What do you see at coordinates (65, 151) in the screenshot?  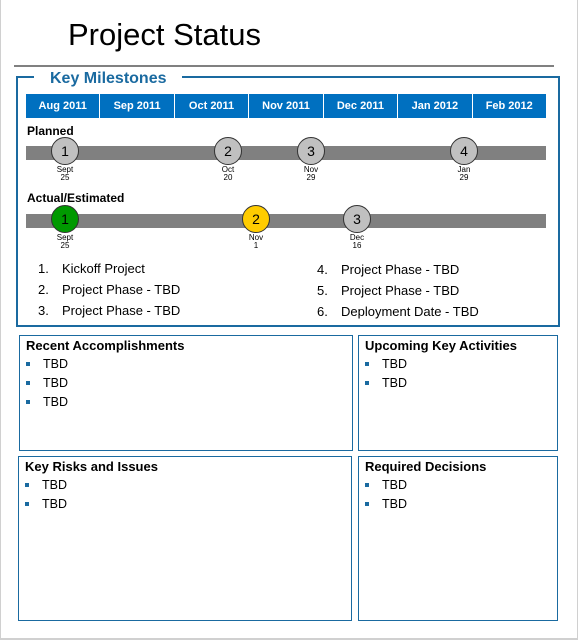 I see `planned-milestone-marker: 1` at bounding box center [65, 151].